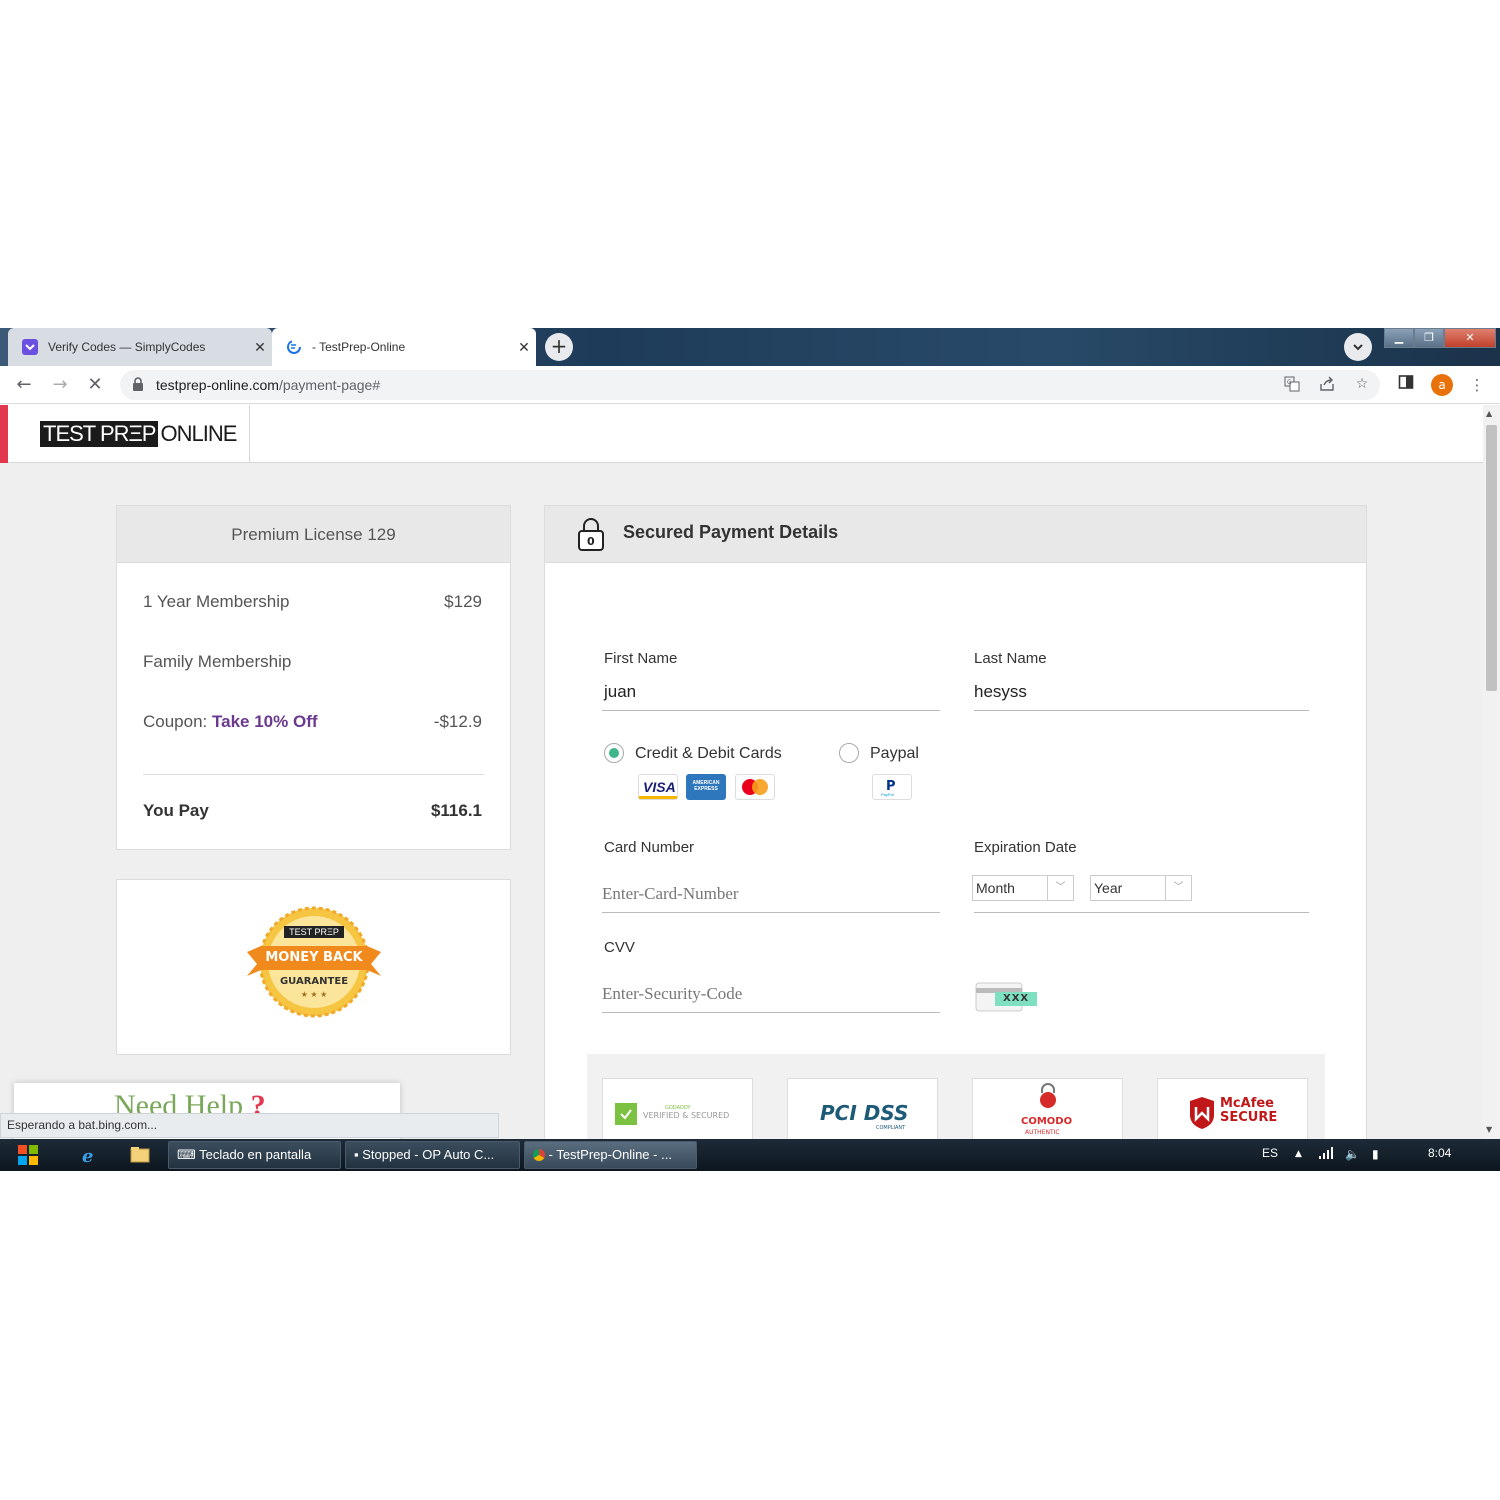 The height and width of the screenshot is (1500, 1500). Describe the element at coordinates (1439, 1153) in the screenshot. I see `clock: 8:04` at that location.